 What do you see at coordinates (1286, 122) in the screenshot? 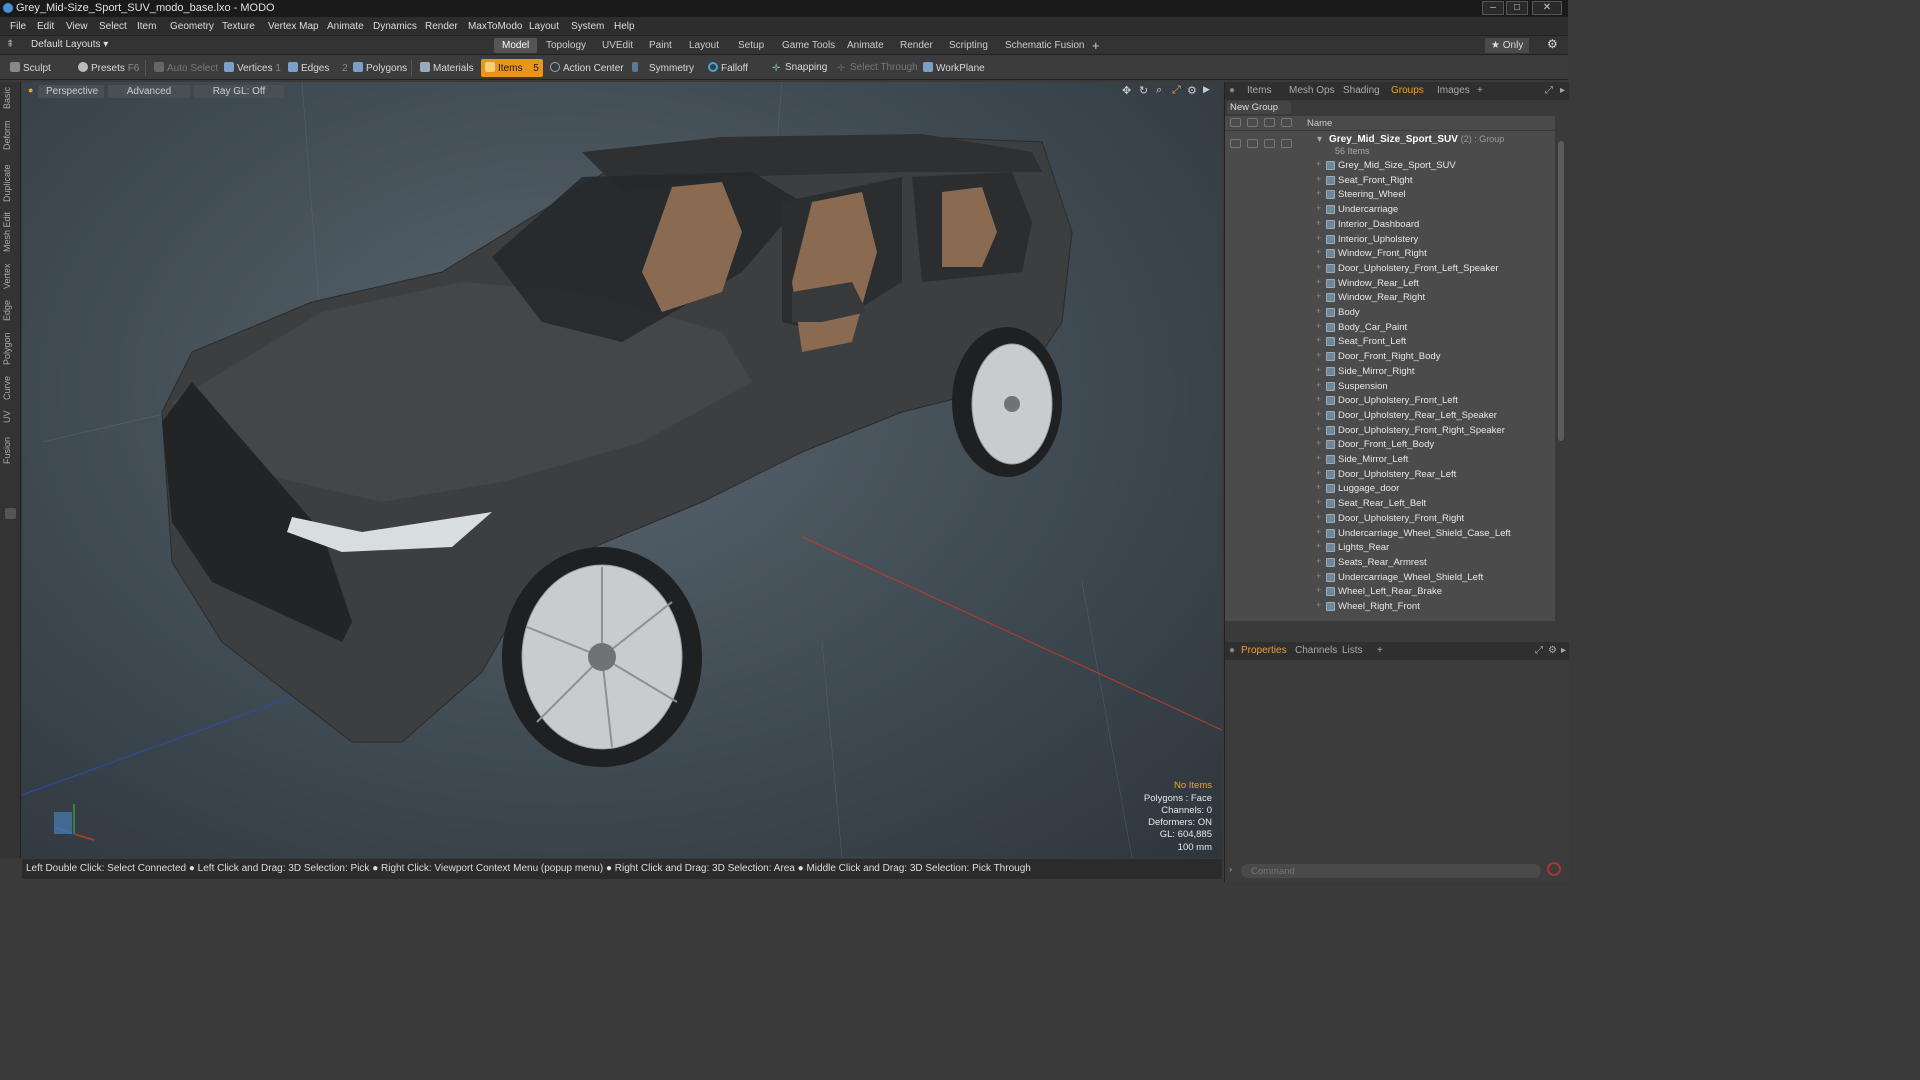
I see `select-icon` at bounding box center [1286, 122].